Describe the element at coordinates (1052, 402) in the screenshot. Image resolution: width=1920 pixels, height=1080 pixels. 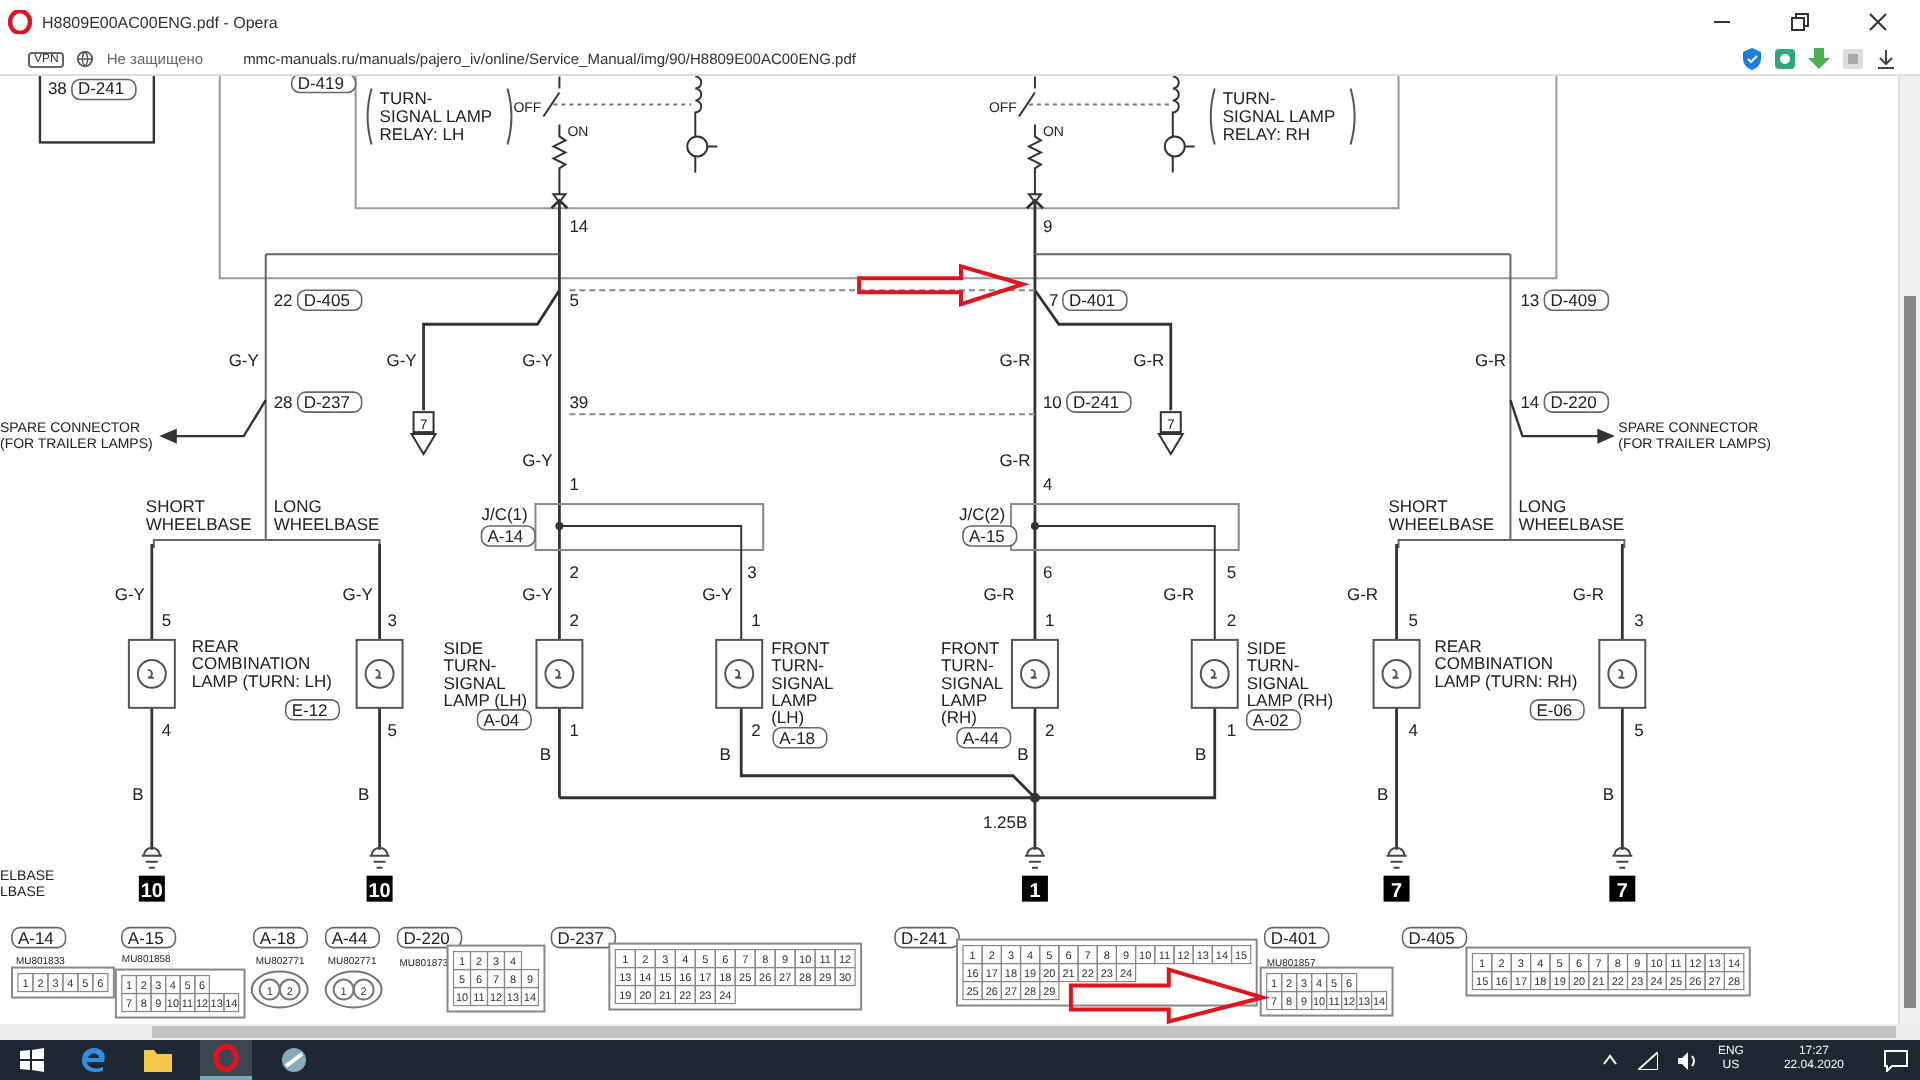
I see `pin-number: 10` at that location.